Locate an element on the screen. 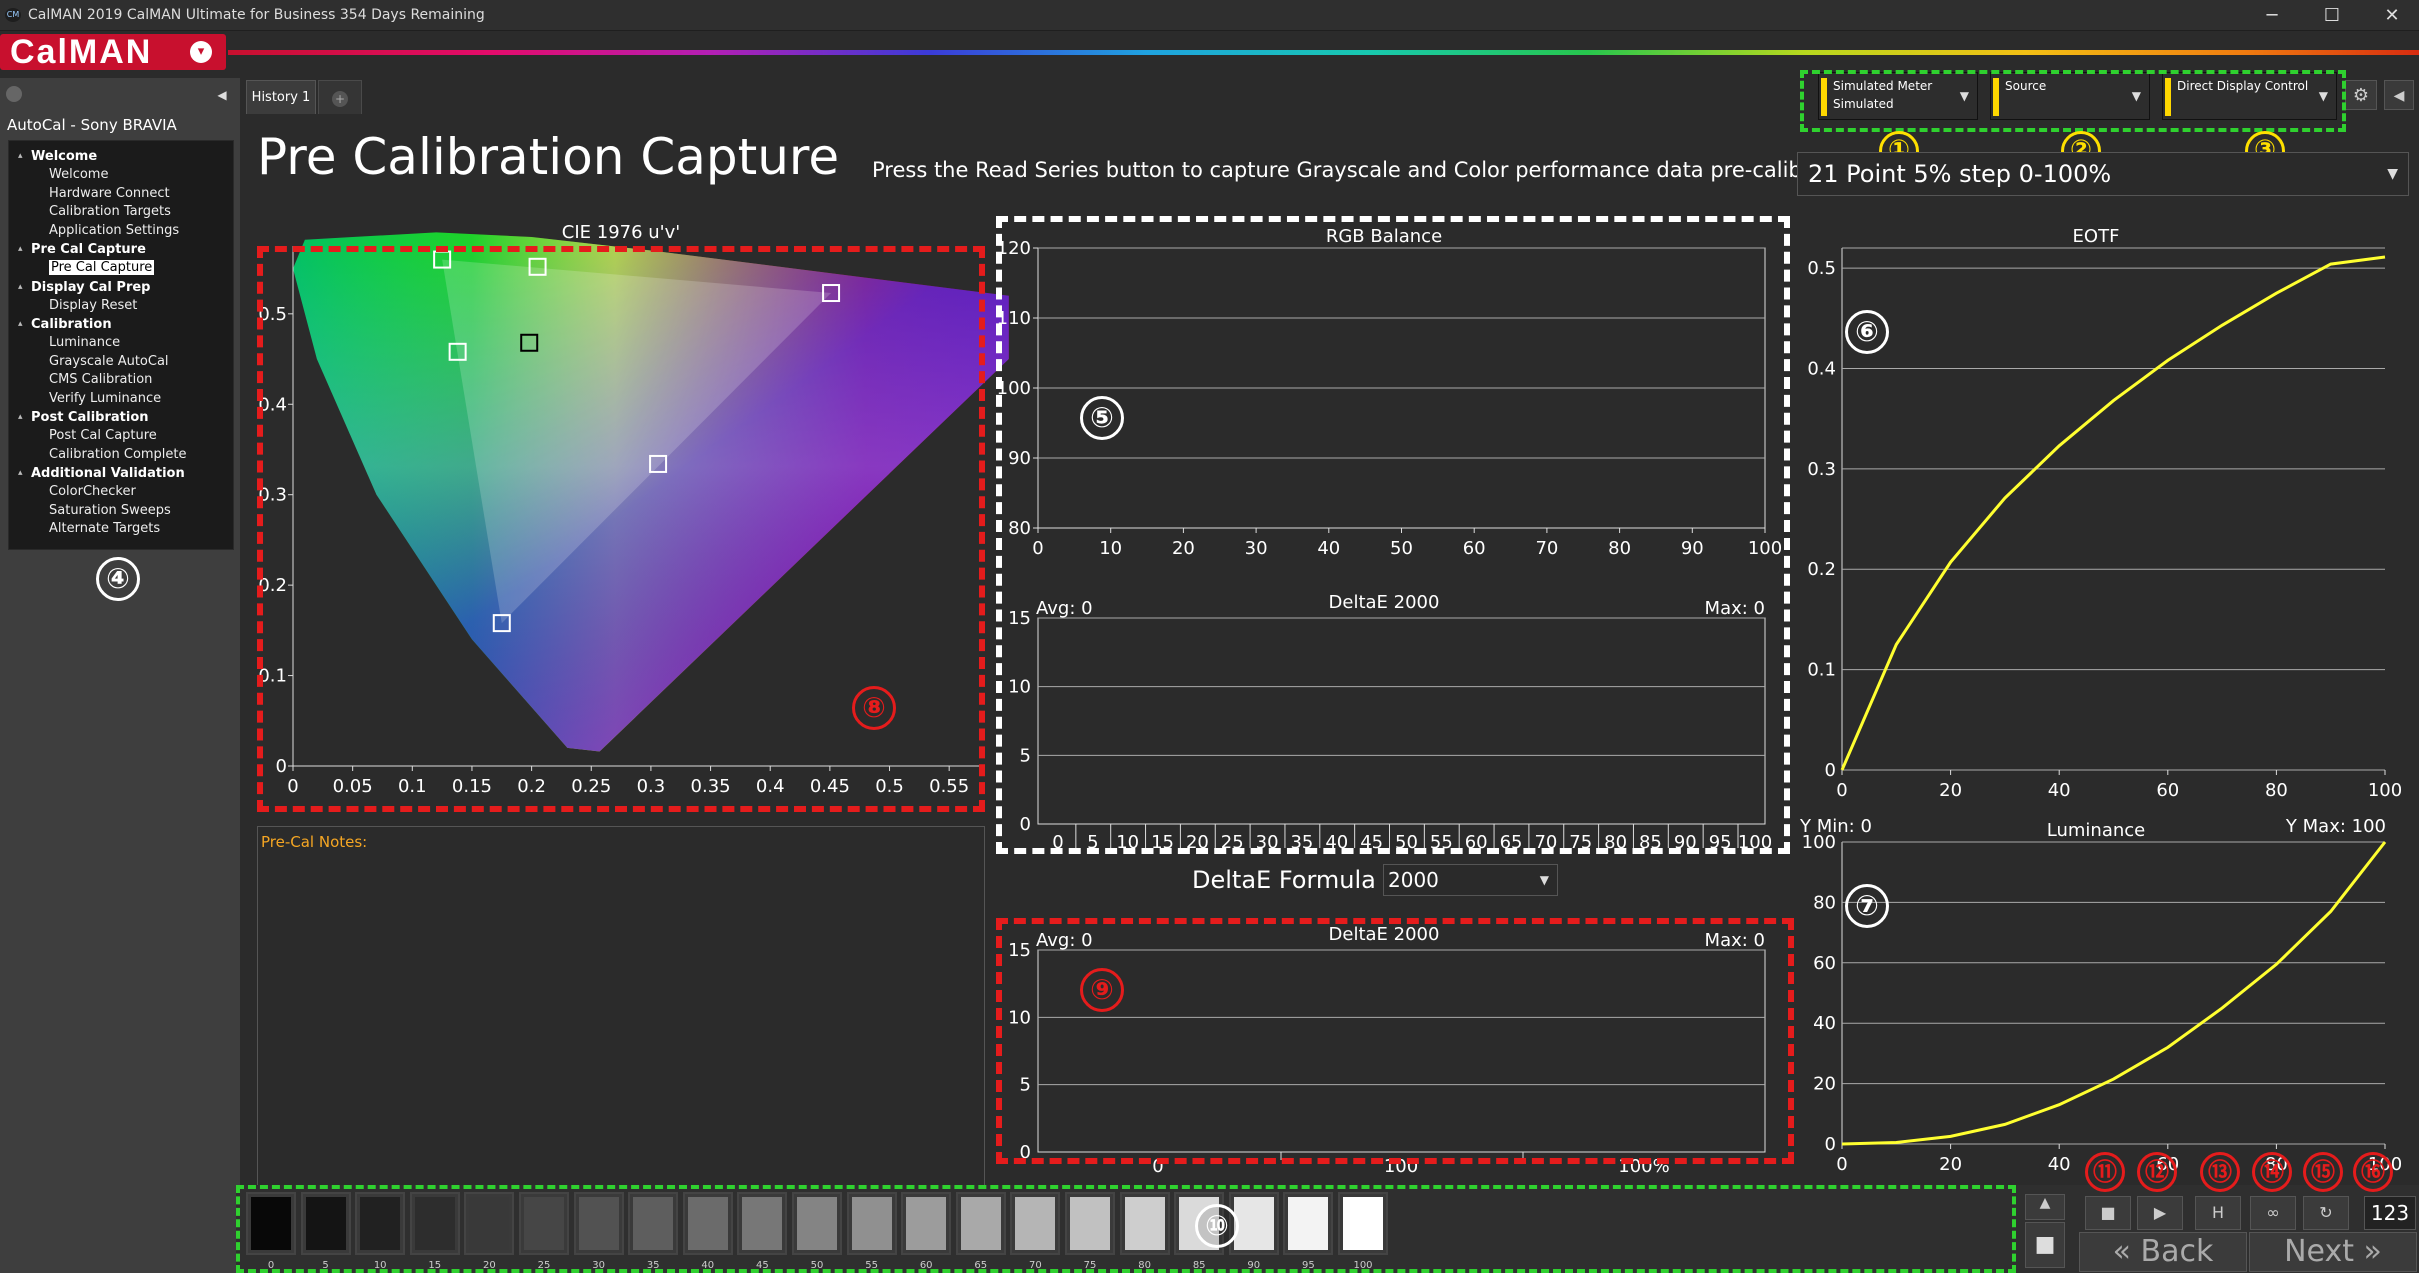 The width and height of the screenshot is (2419, 1273). y-tick-label: 0.2 is located at coordinates (1821, 569).